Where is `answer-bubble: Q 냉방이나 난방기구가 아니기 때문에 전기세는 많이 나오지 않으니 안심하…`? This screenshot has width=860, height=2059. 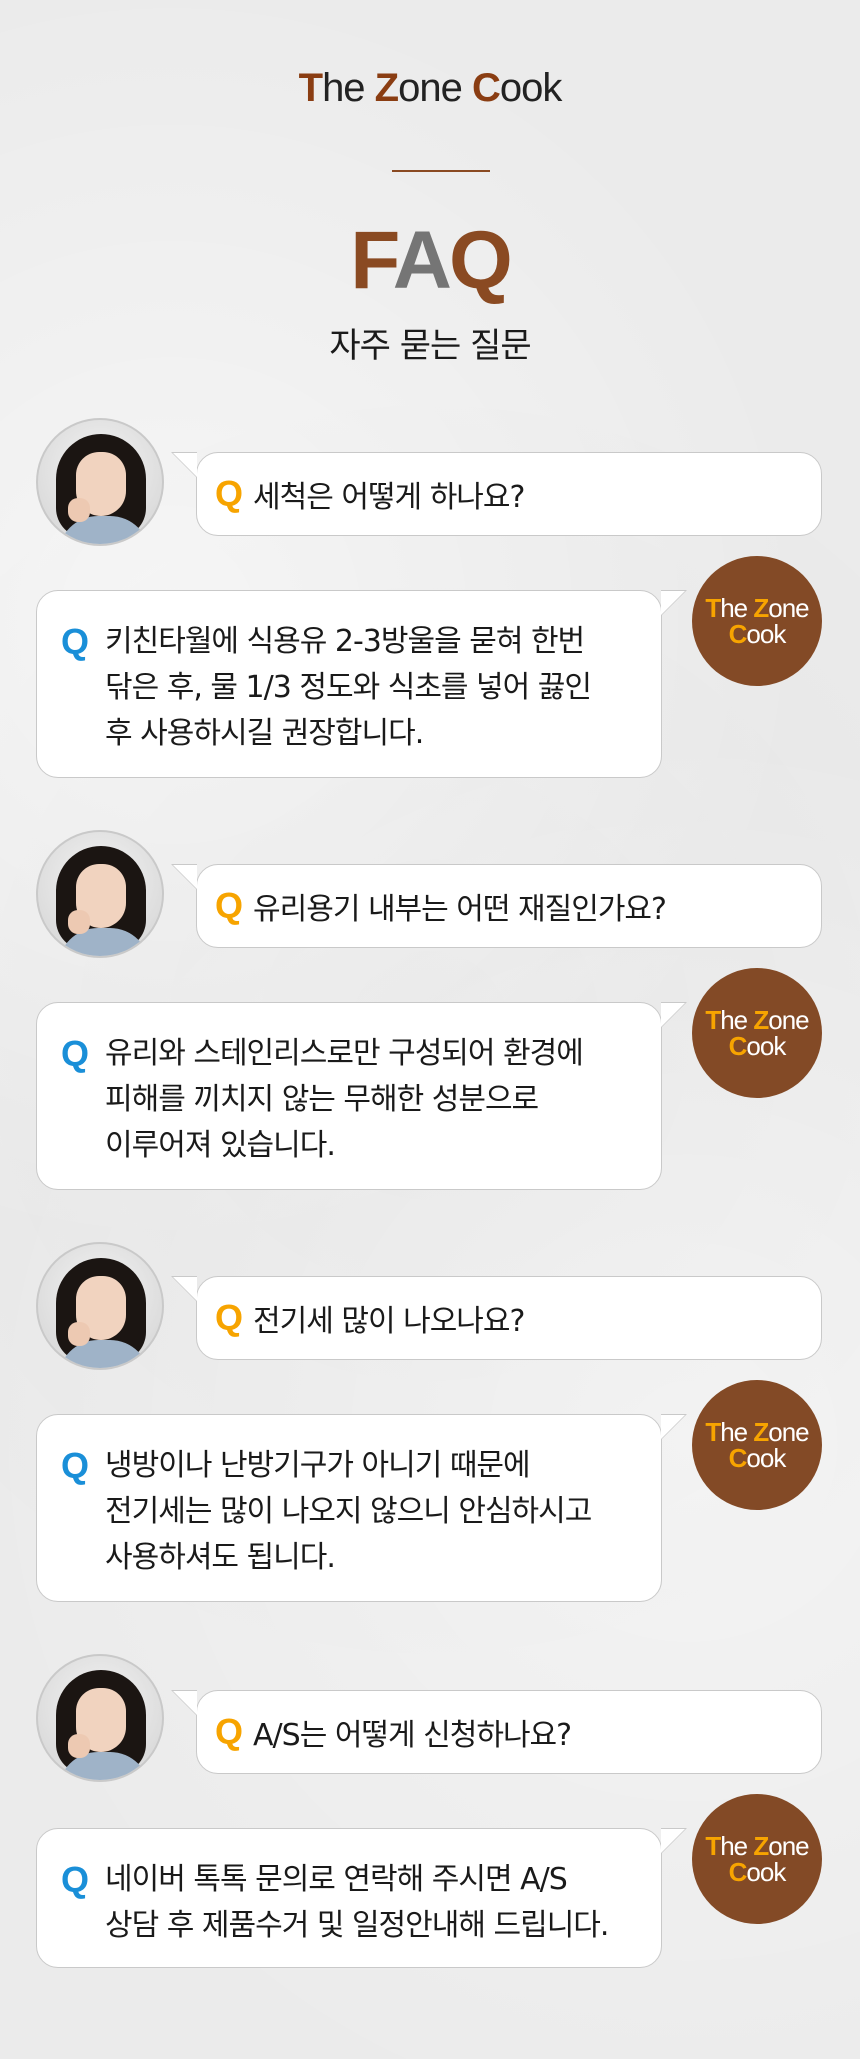 answer-bubble: Q 냉방이나 난방기구가 아니기 때문에 전기세는 많이 나오지 않으니 안심하… is located at coordinates (361, 1507).